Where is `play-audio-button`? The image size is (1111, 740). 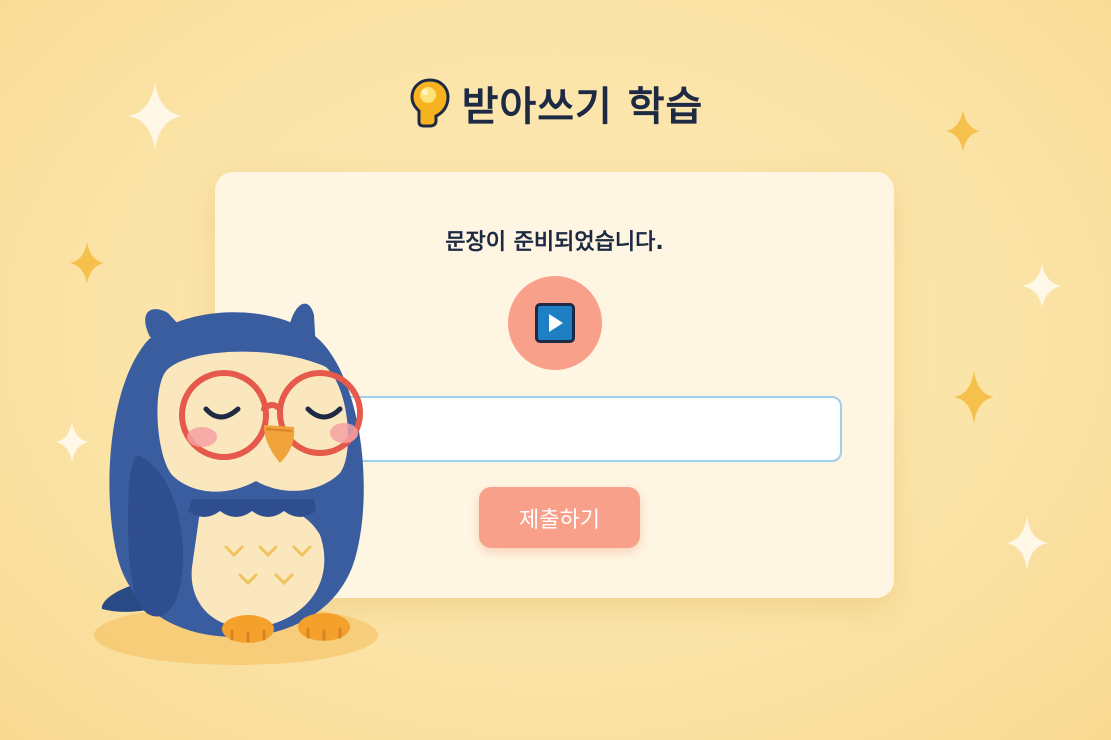 play-audio-button is located at coordinates (555, 323).